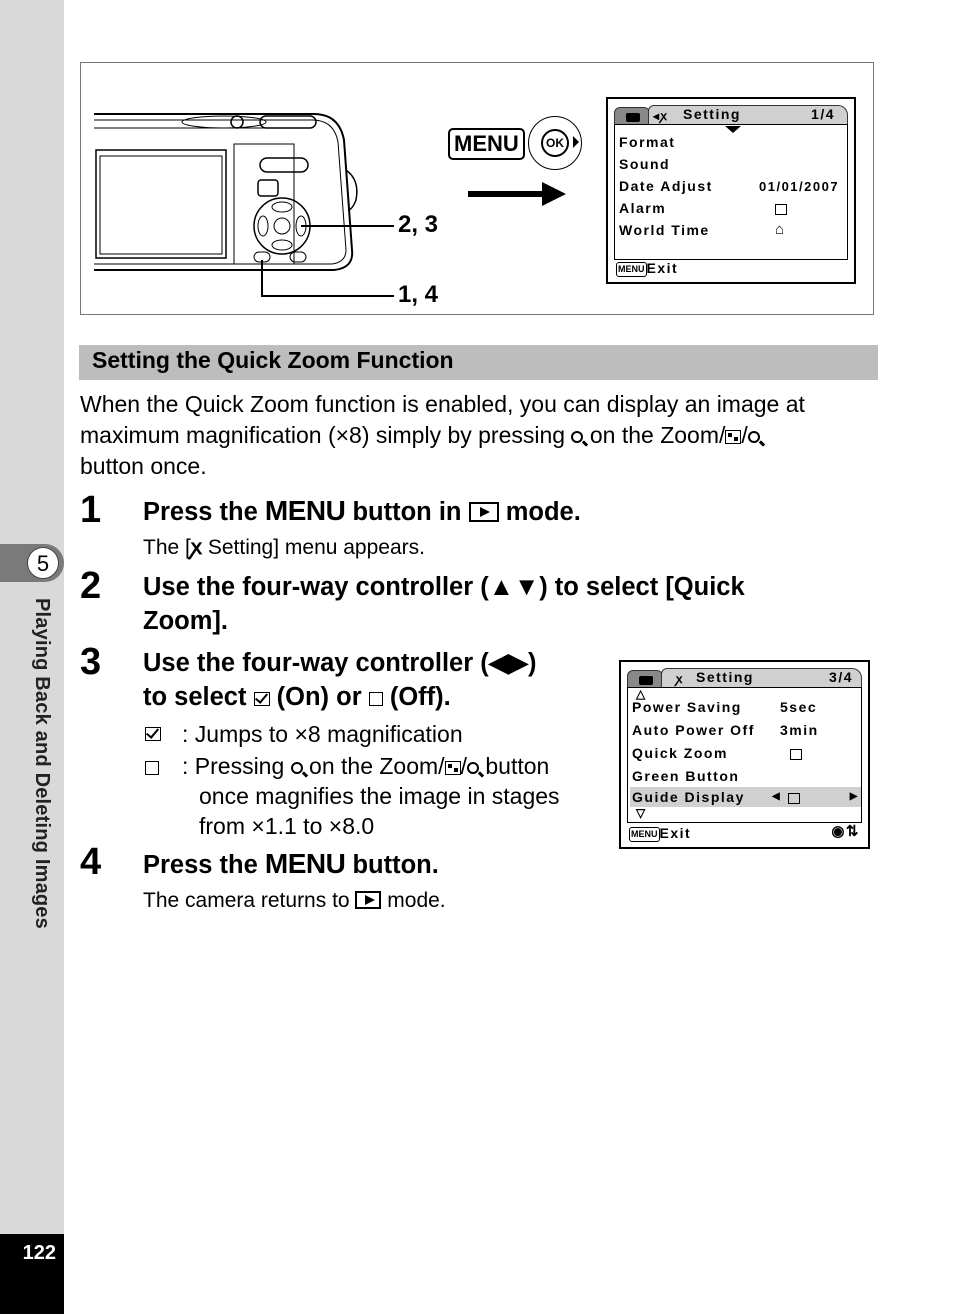  What do you see at coordinates (823, 114) in the screenshot?
I see `page-indicator: 1/4` at bounding box center [823, 114].